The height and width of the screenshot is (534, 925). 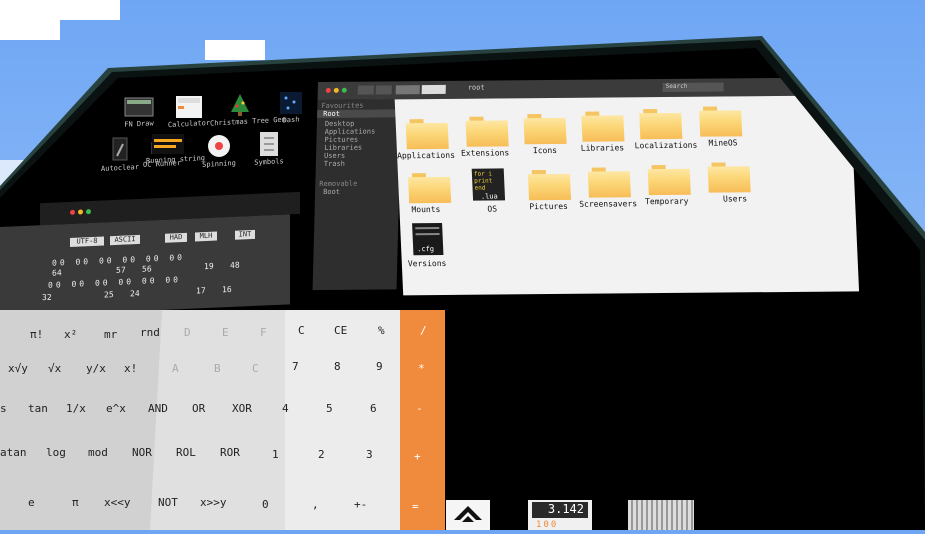 What do you see at coordinates (369, 454) in the screenshot?
I see `key-3: 3` at bounding box center [369, 454].